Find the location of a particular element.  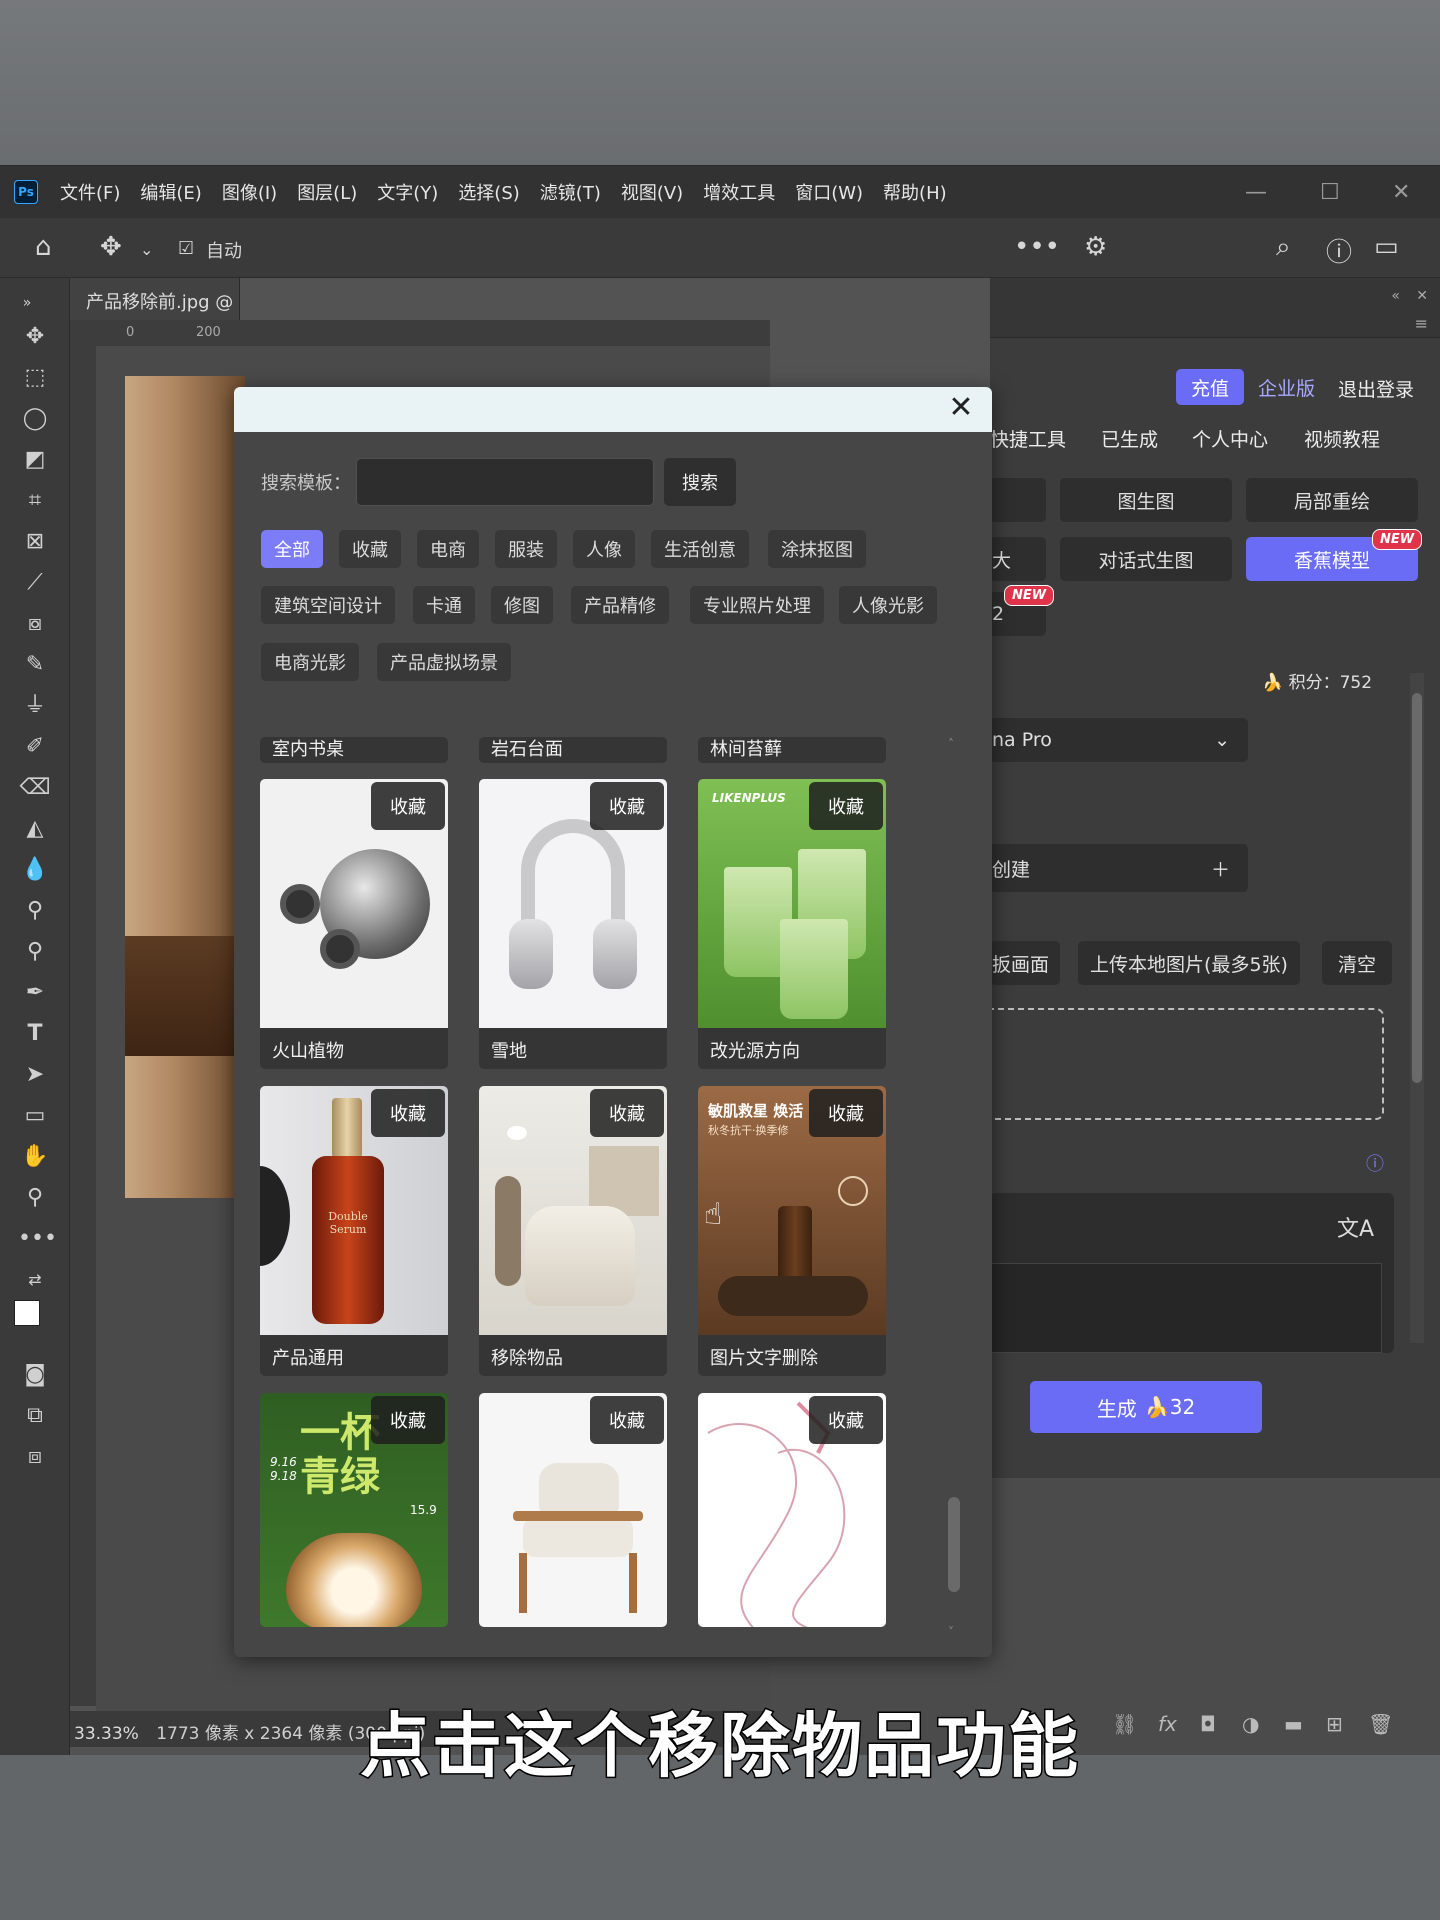

swap-colors-icon: ⇄ is located at coordinates (35, 1280).